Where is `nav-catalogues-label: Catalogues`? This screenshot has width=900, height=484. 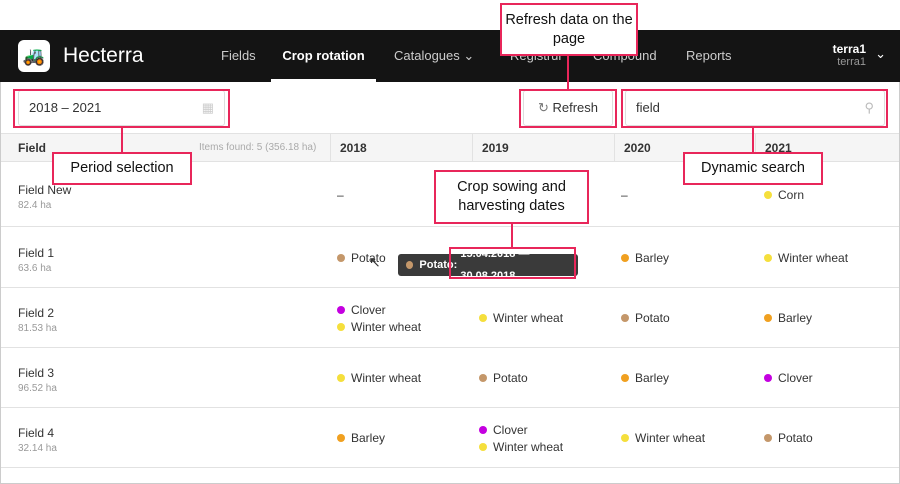 nav-catalogues-label: Catalogues is located at coordinates (427, 55).